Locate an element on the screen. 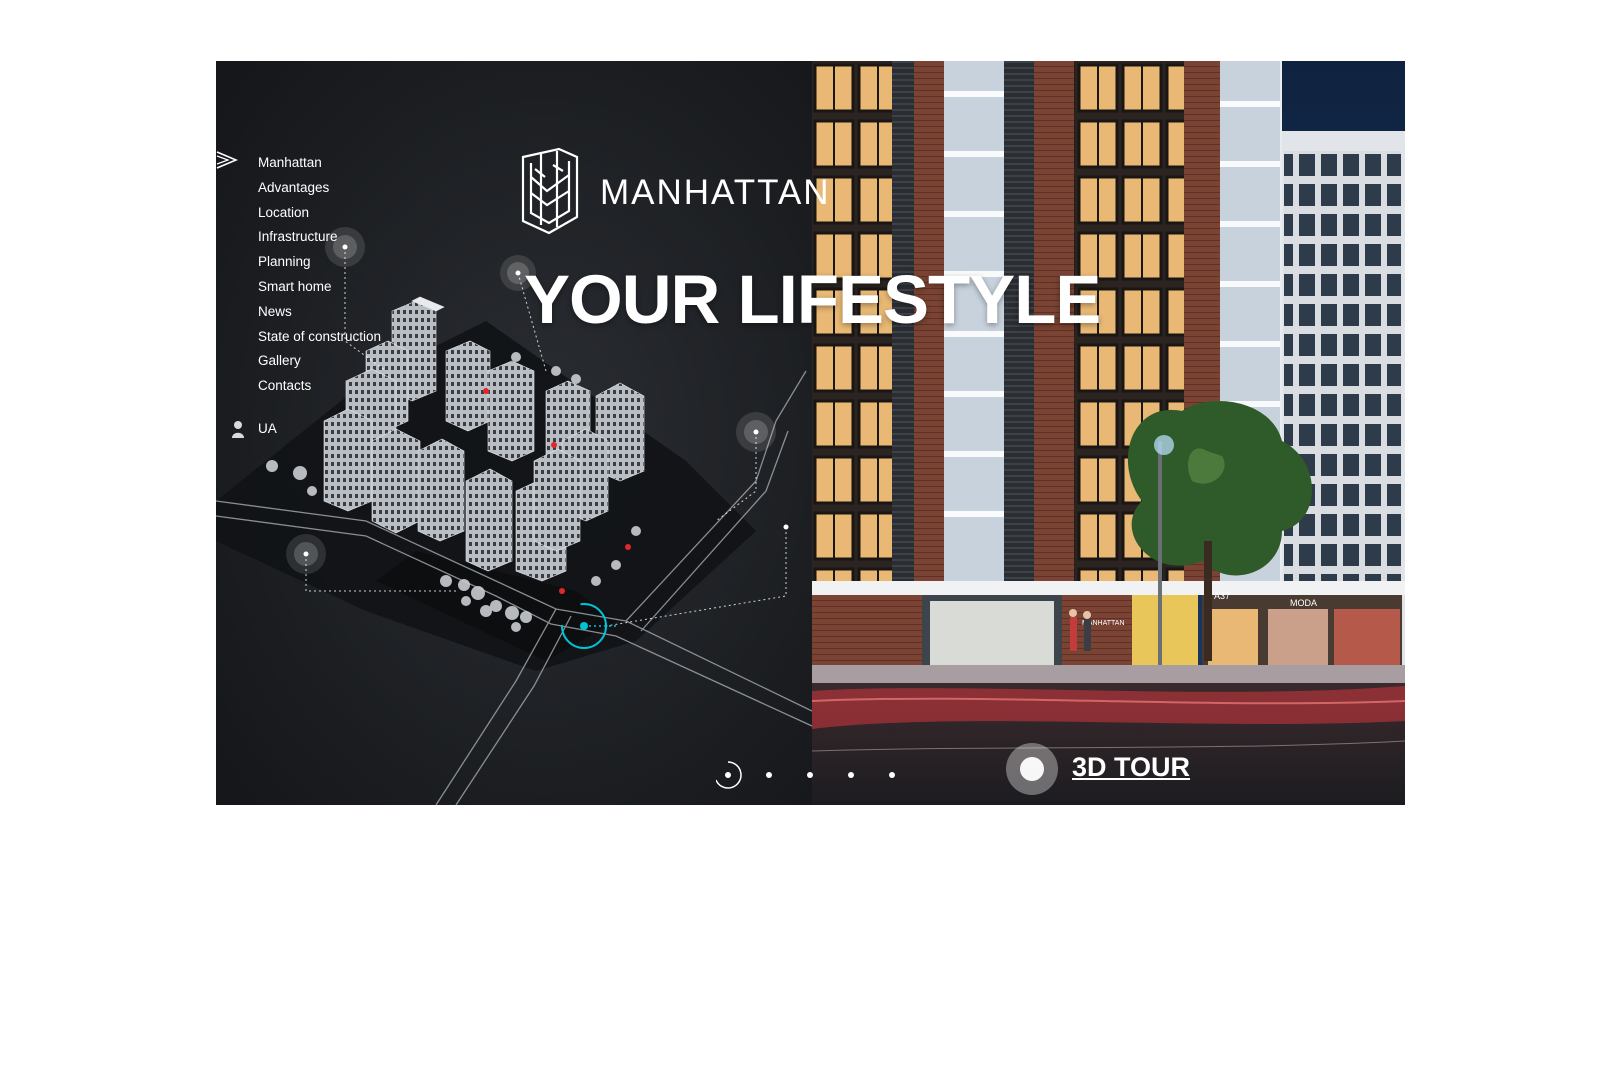 Image resolution: width=1613 pixels, height=1075 pixels. nav-item-state-of-construction: State of construction is located at coordinates (319, 337).